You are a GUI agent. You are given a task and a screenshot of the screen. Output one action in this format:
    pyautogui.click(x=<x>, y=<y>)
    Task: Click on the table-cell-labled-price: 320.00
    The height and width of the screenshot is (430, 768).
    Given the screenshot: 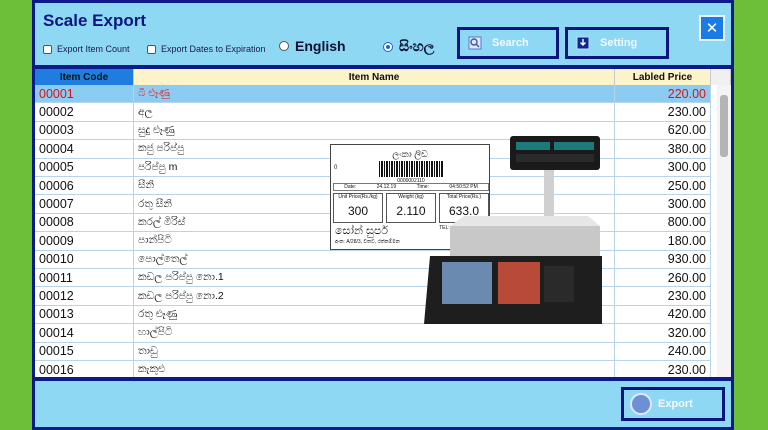 What is the action you would take?
    pyautogui.click(x=663, y=333)
    